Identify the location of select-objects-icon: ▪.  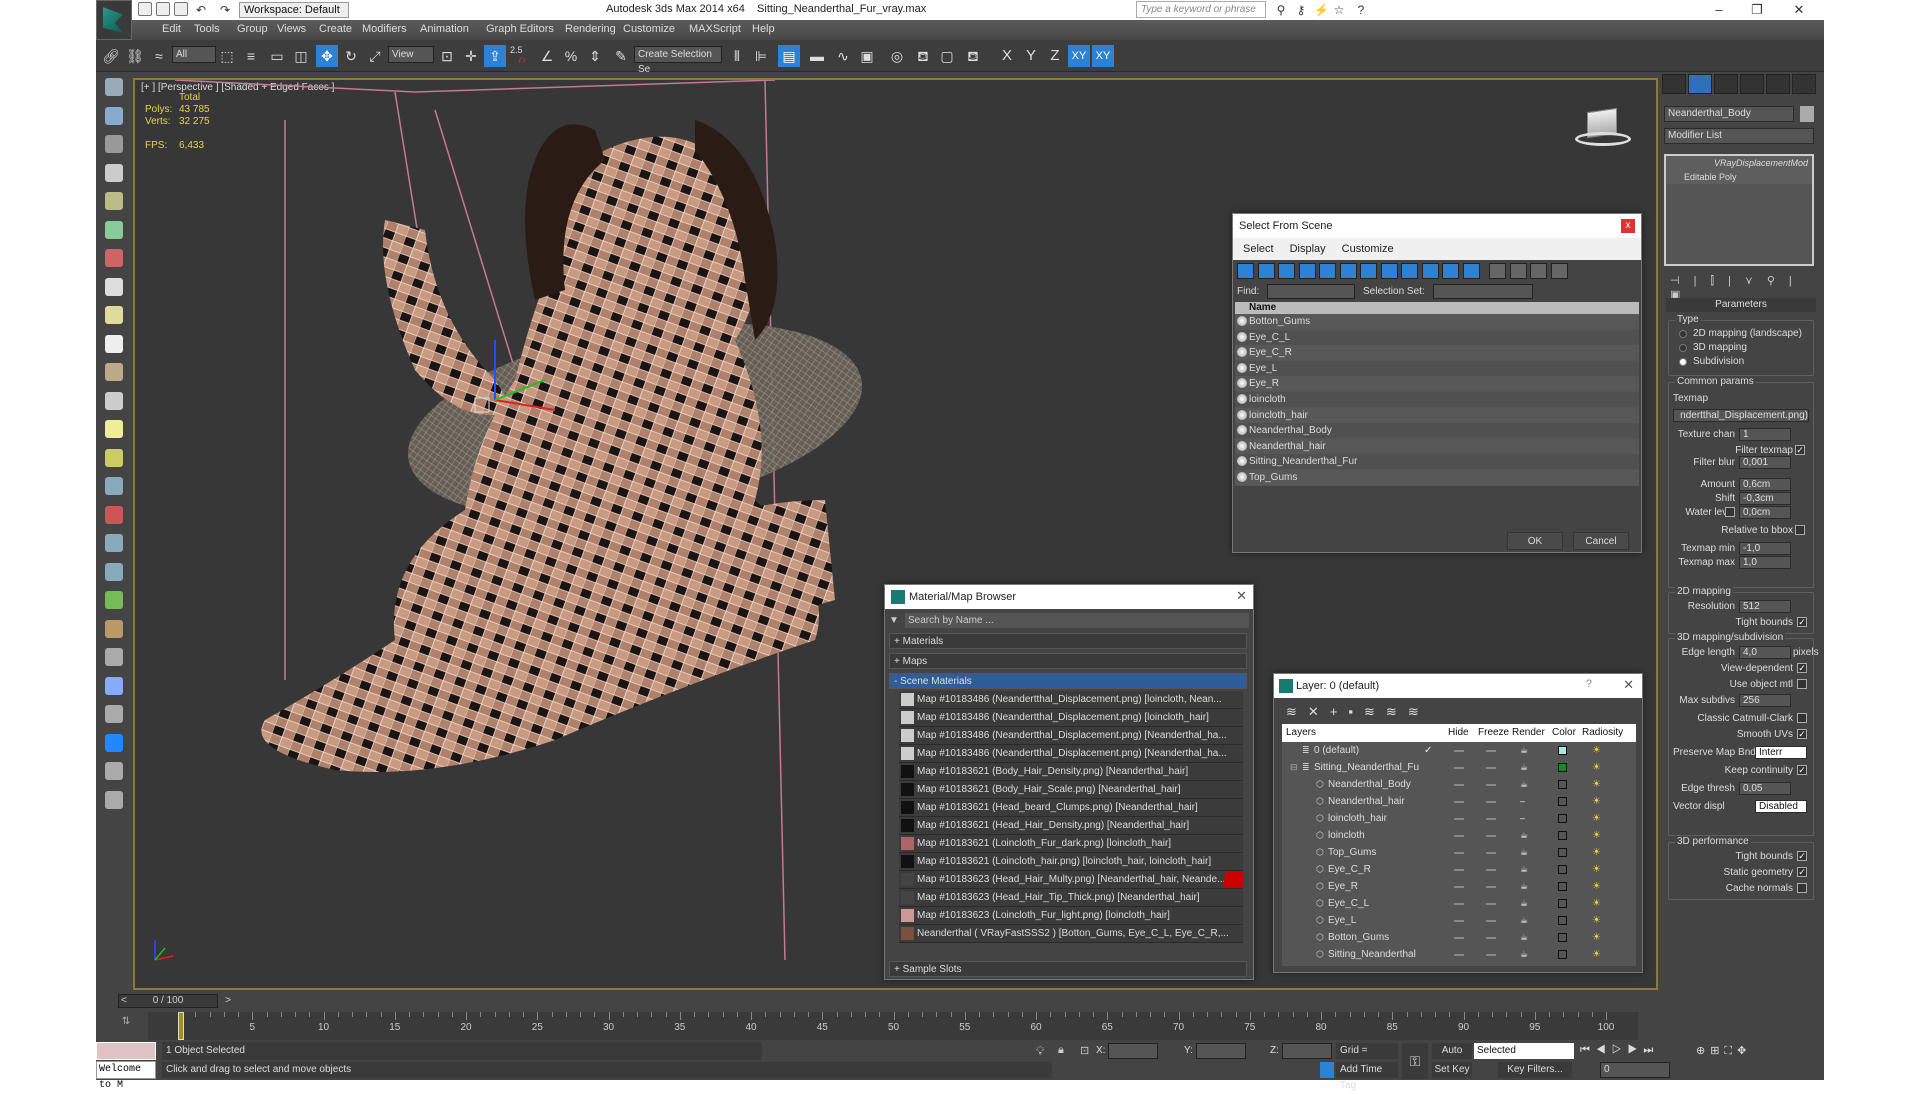
(1356, 711).